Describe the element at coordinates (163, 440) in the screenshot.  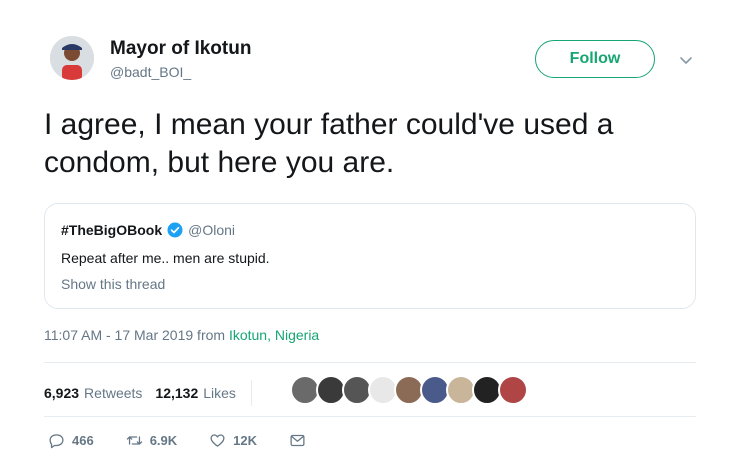
I see `retweet-count: 6.9K` at that location.